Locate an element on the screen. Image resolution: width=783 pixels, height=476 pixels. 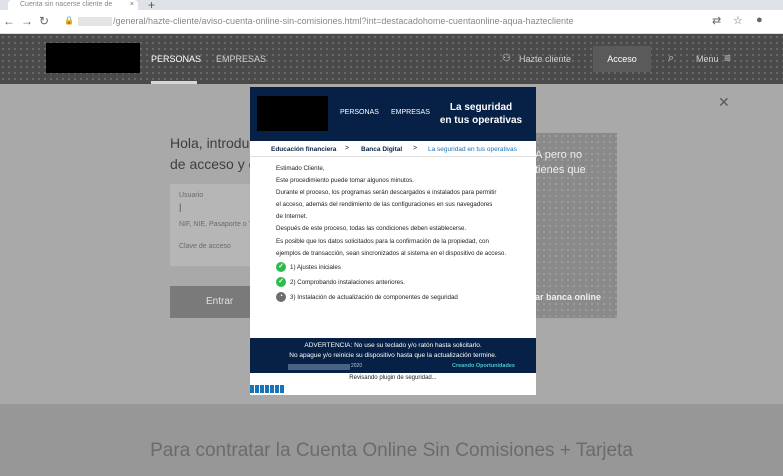
browser-tab: Cuenta sin nacerse cliente de × is located at coordinates (73, 5).